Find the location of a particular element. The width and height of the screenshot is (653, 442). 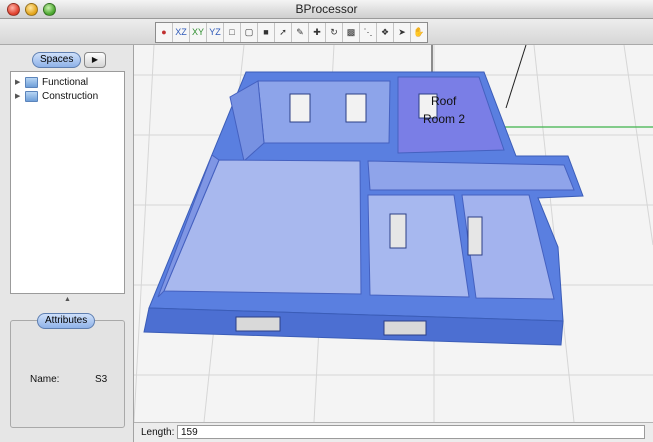

hand-icon: ✋ is located at coordinates (419, 32).